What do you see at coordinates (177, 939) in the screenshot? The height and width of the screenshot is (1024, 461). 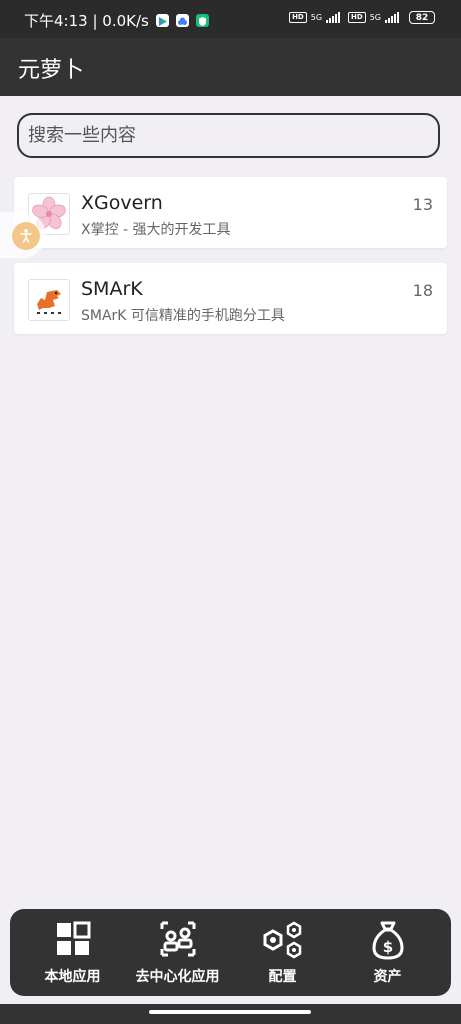 I see `decentralized-users-icon` at bounding box center [177, 939].